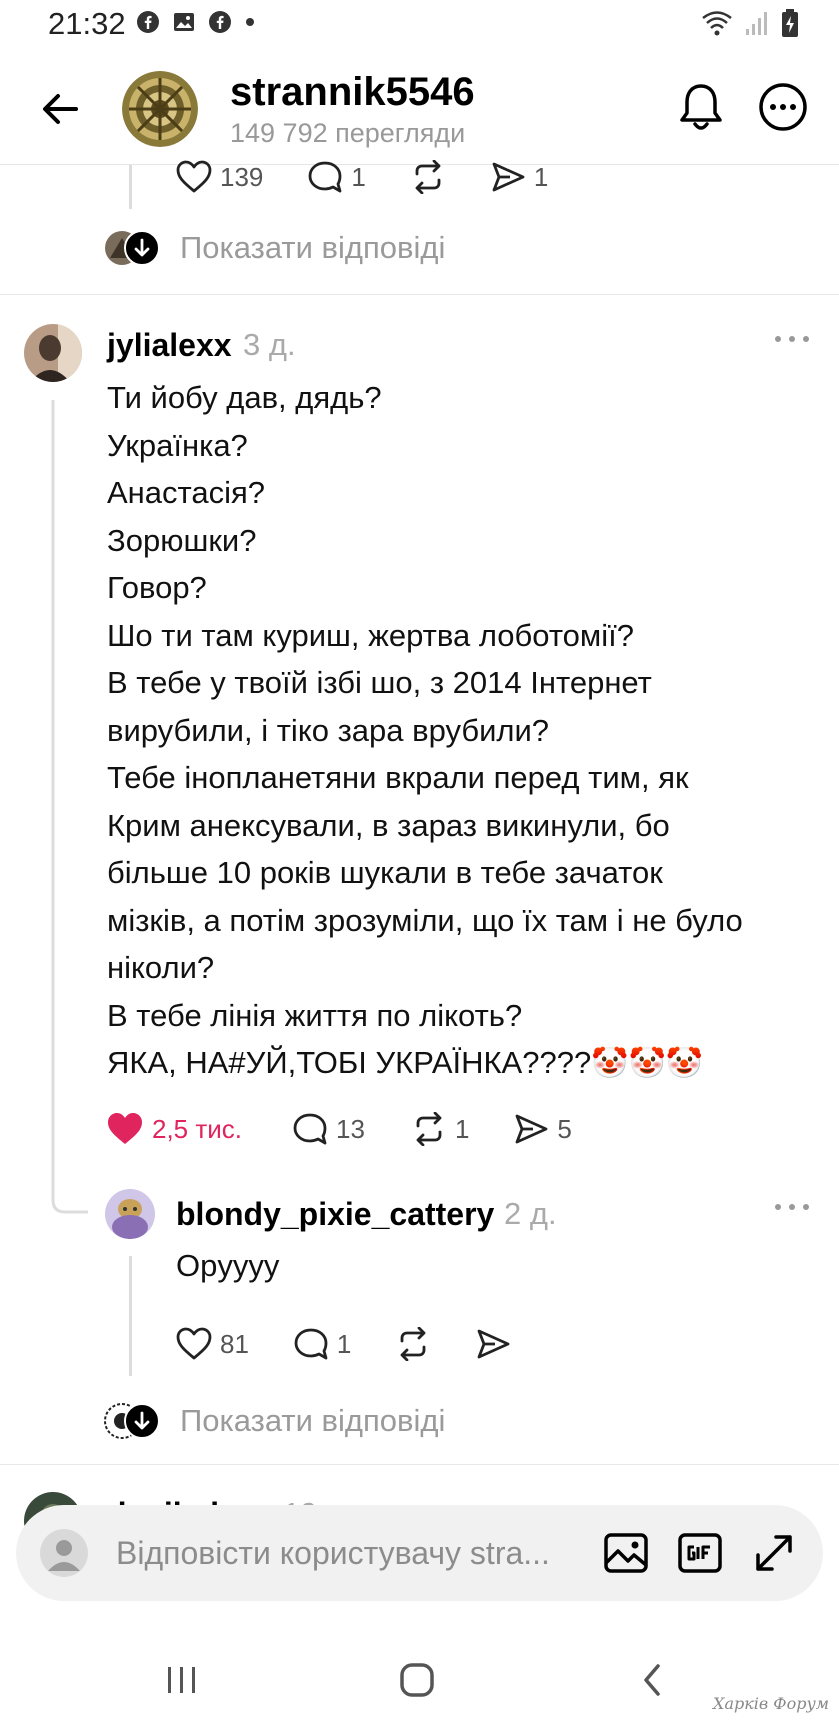  Describe the element at coordinates (269, 344) in the screenshot. I see `comment-time: 3 д.` at that location.